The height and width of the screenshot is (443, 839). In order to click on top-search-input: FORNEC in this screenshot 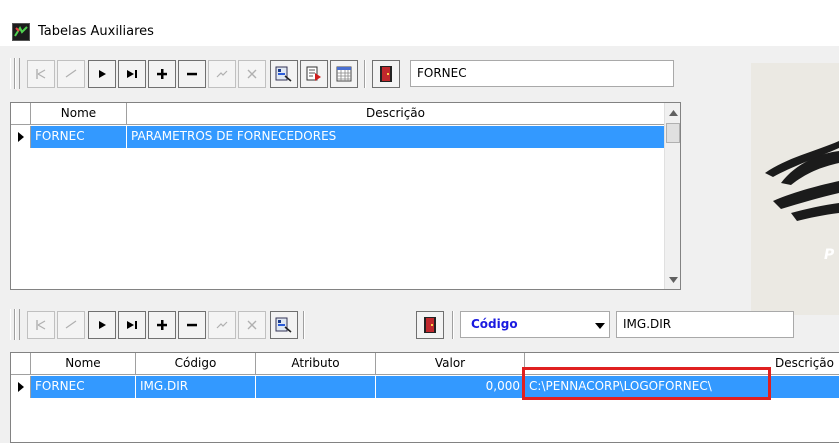, I will do `click(542, 73)`.